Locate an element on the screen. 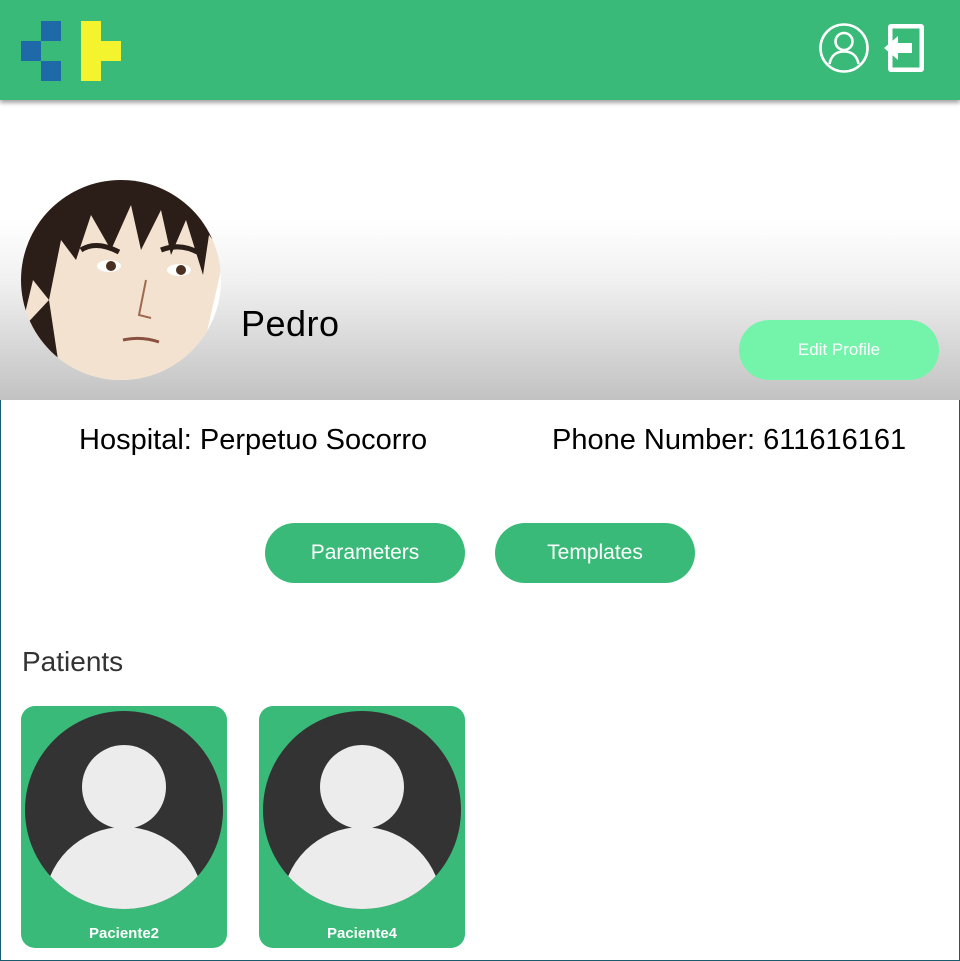  patient-name: Paciente4 is located at coordinates (362, 933).